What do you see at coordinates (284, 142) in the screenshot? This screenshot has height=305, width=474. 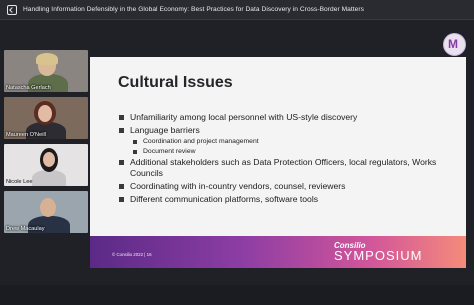 I see `sub-bullet-item: Coordination and project management` at bounding box center [284, 142].